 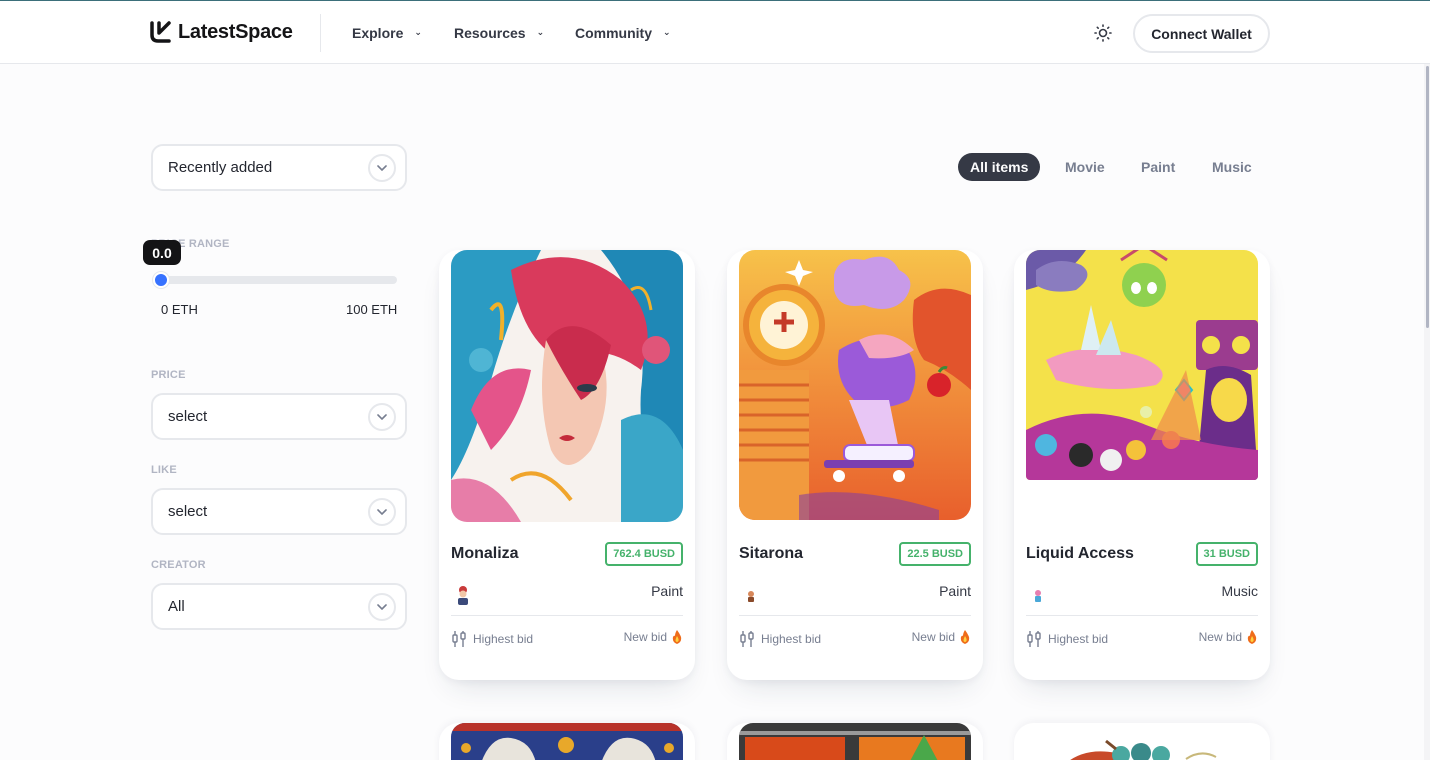 I want to click on nav-explore-label: Explore, so click(x=378, y=33).